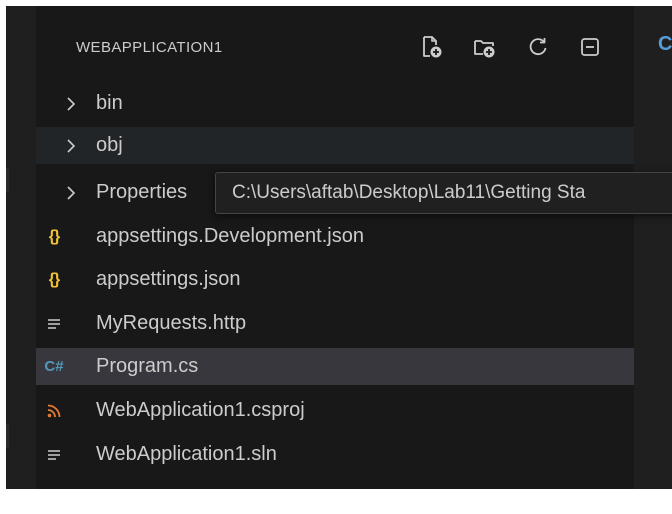 This screenshot has height=514, width=672. What do you see at coordinates (109, 145) in the screenshot?
I see `tree-item-label: obj` at bounding box center [109, 145].